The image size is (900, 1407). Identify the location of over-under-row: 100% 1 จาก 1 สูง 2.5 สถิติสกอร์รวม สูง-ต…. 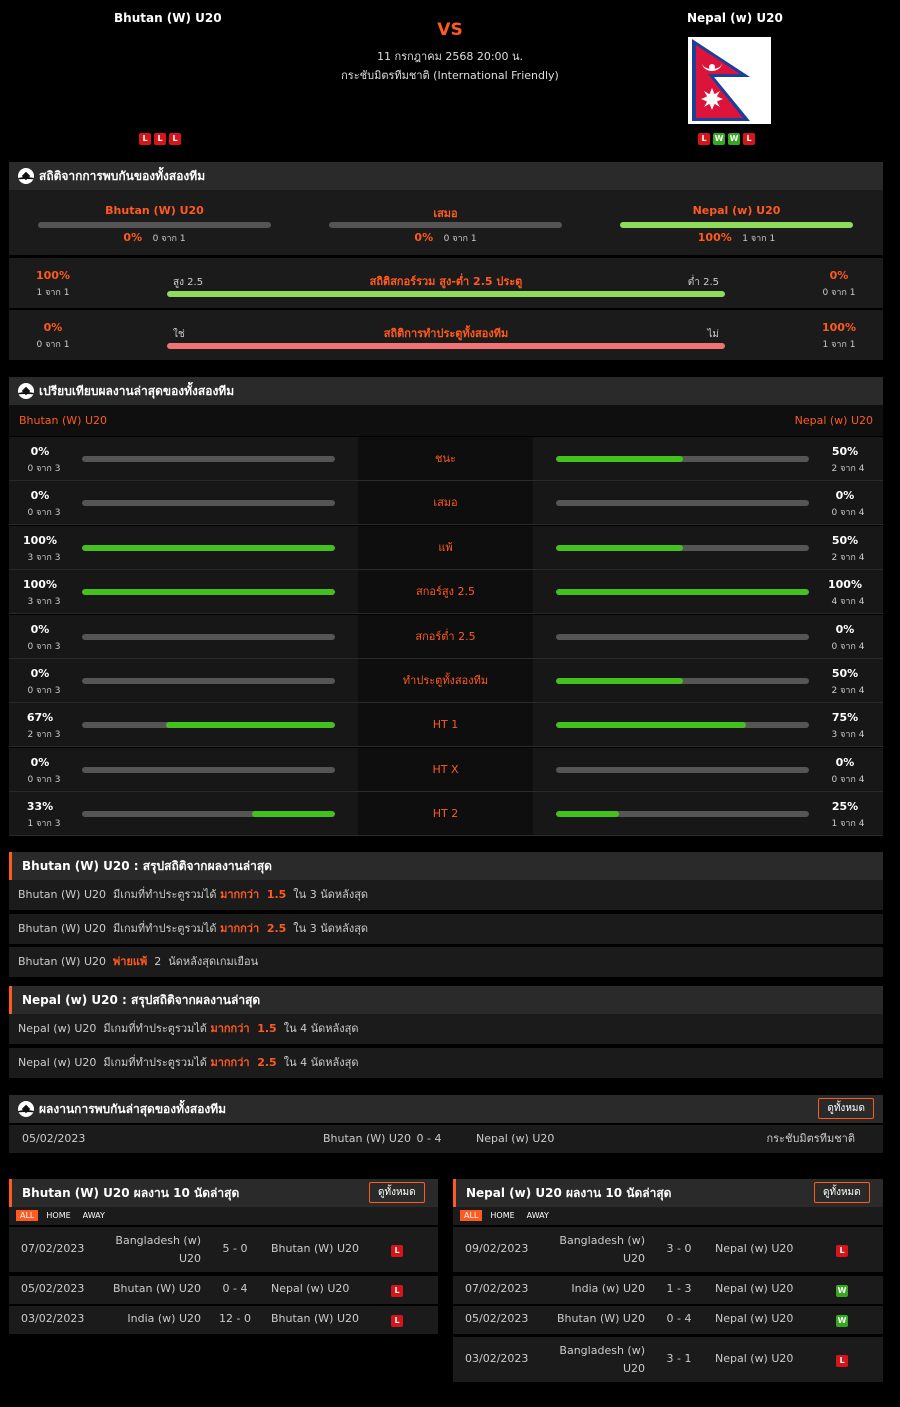
(446, 283).